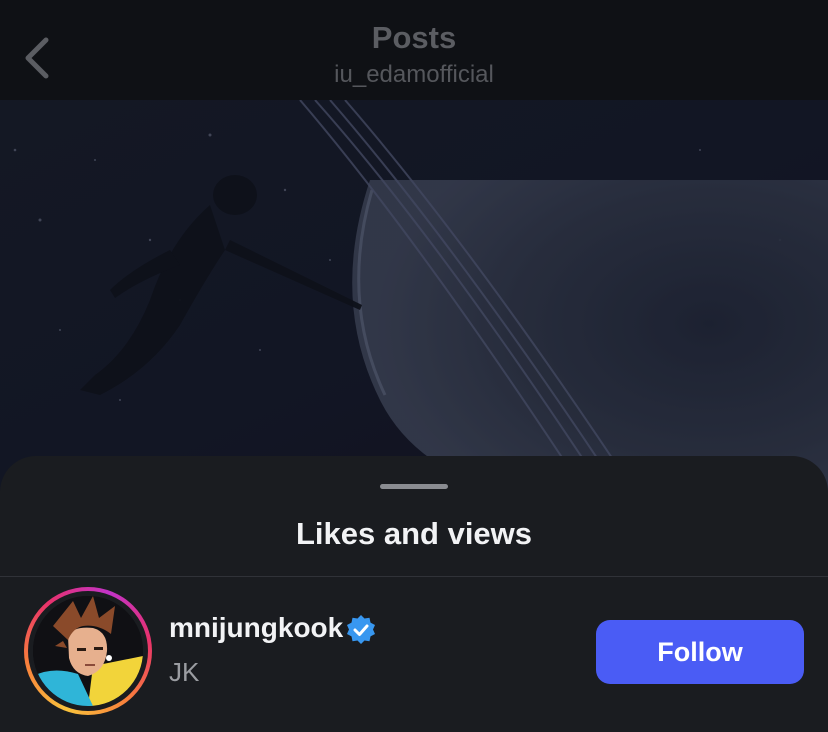  I want to click on avatar-illustration, so click(88, 651).